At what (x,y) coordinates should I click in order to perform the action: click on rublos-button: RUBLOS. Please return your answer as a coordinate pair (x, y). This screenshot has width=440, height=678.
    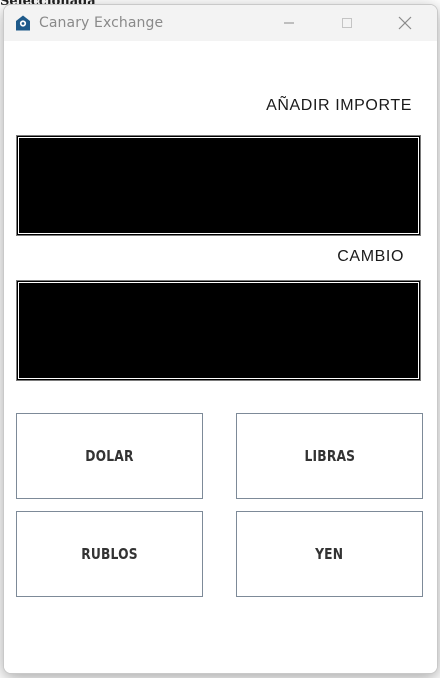
    Looking at the image, I should click on (109, 554).